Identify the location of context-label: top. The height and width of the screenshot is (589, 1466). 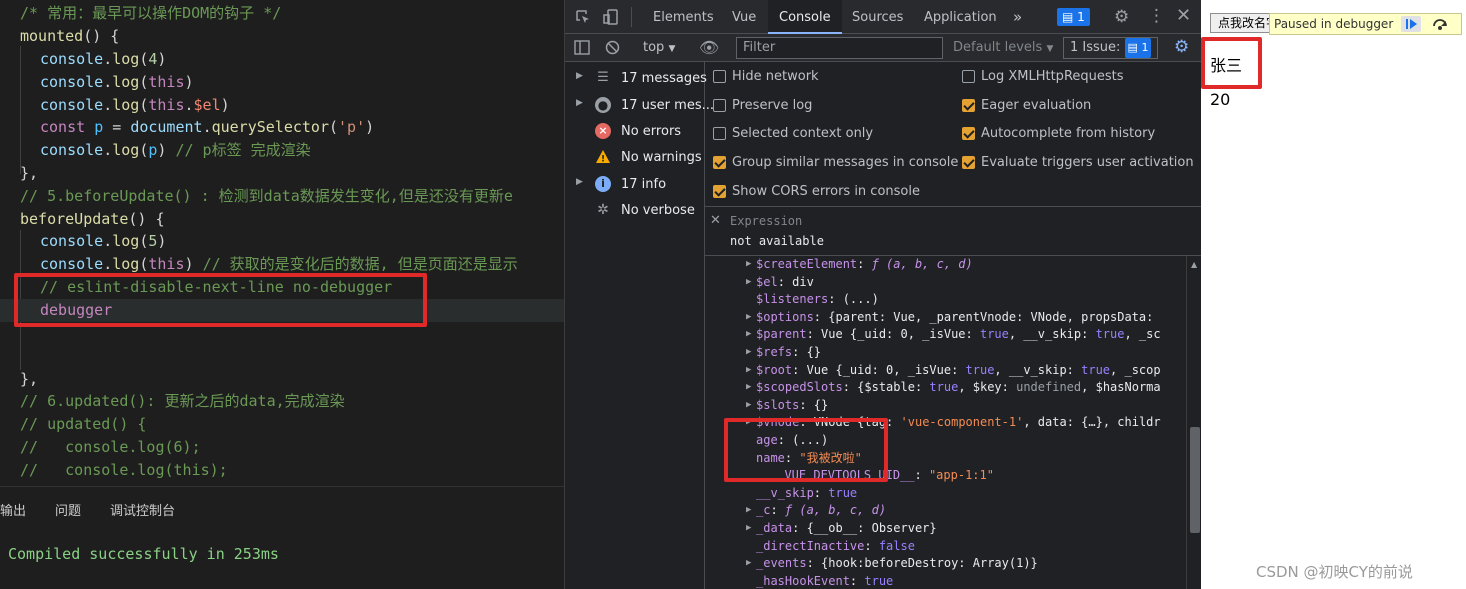
(654, 47).